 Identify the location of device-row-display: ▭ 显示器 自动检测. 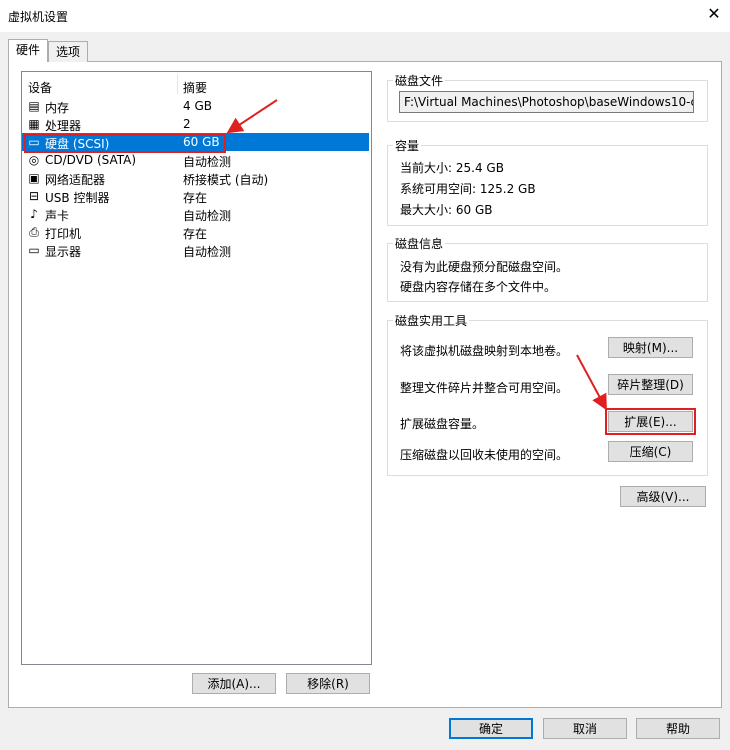
(195, 250).